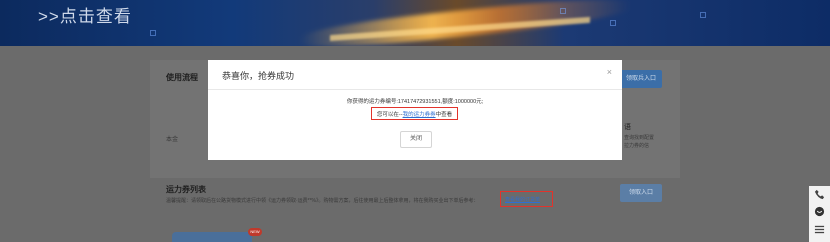 Image resolution: width=830 pixels, height=242 pixels. Describe the element at coordinates (389, 115) in the screenshot. I see `view-hint-prefix: 您可以在--` at that location.